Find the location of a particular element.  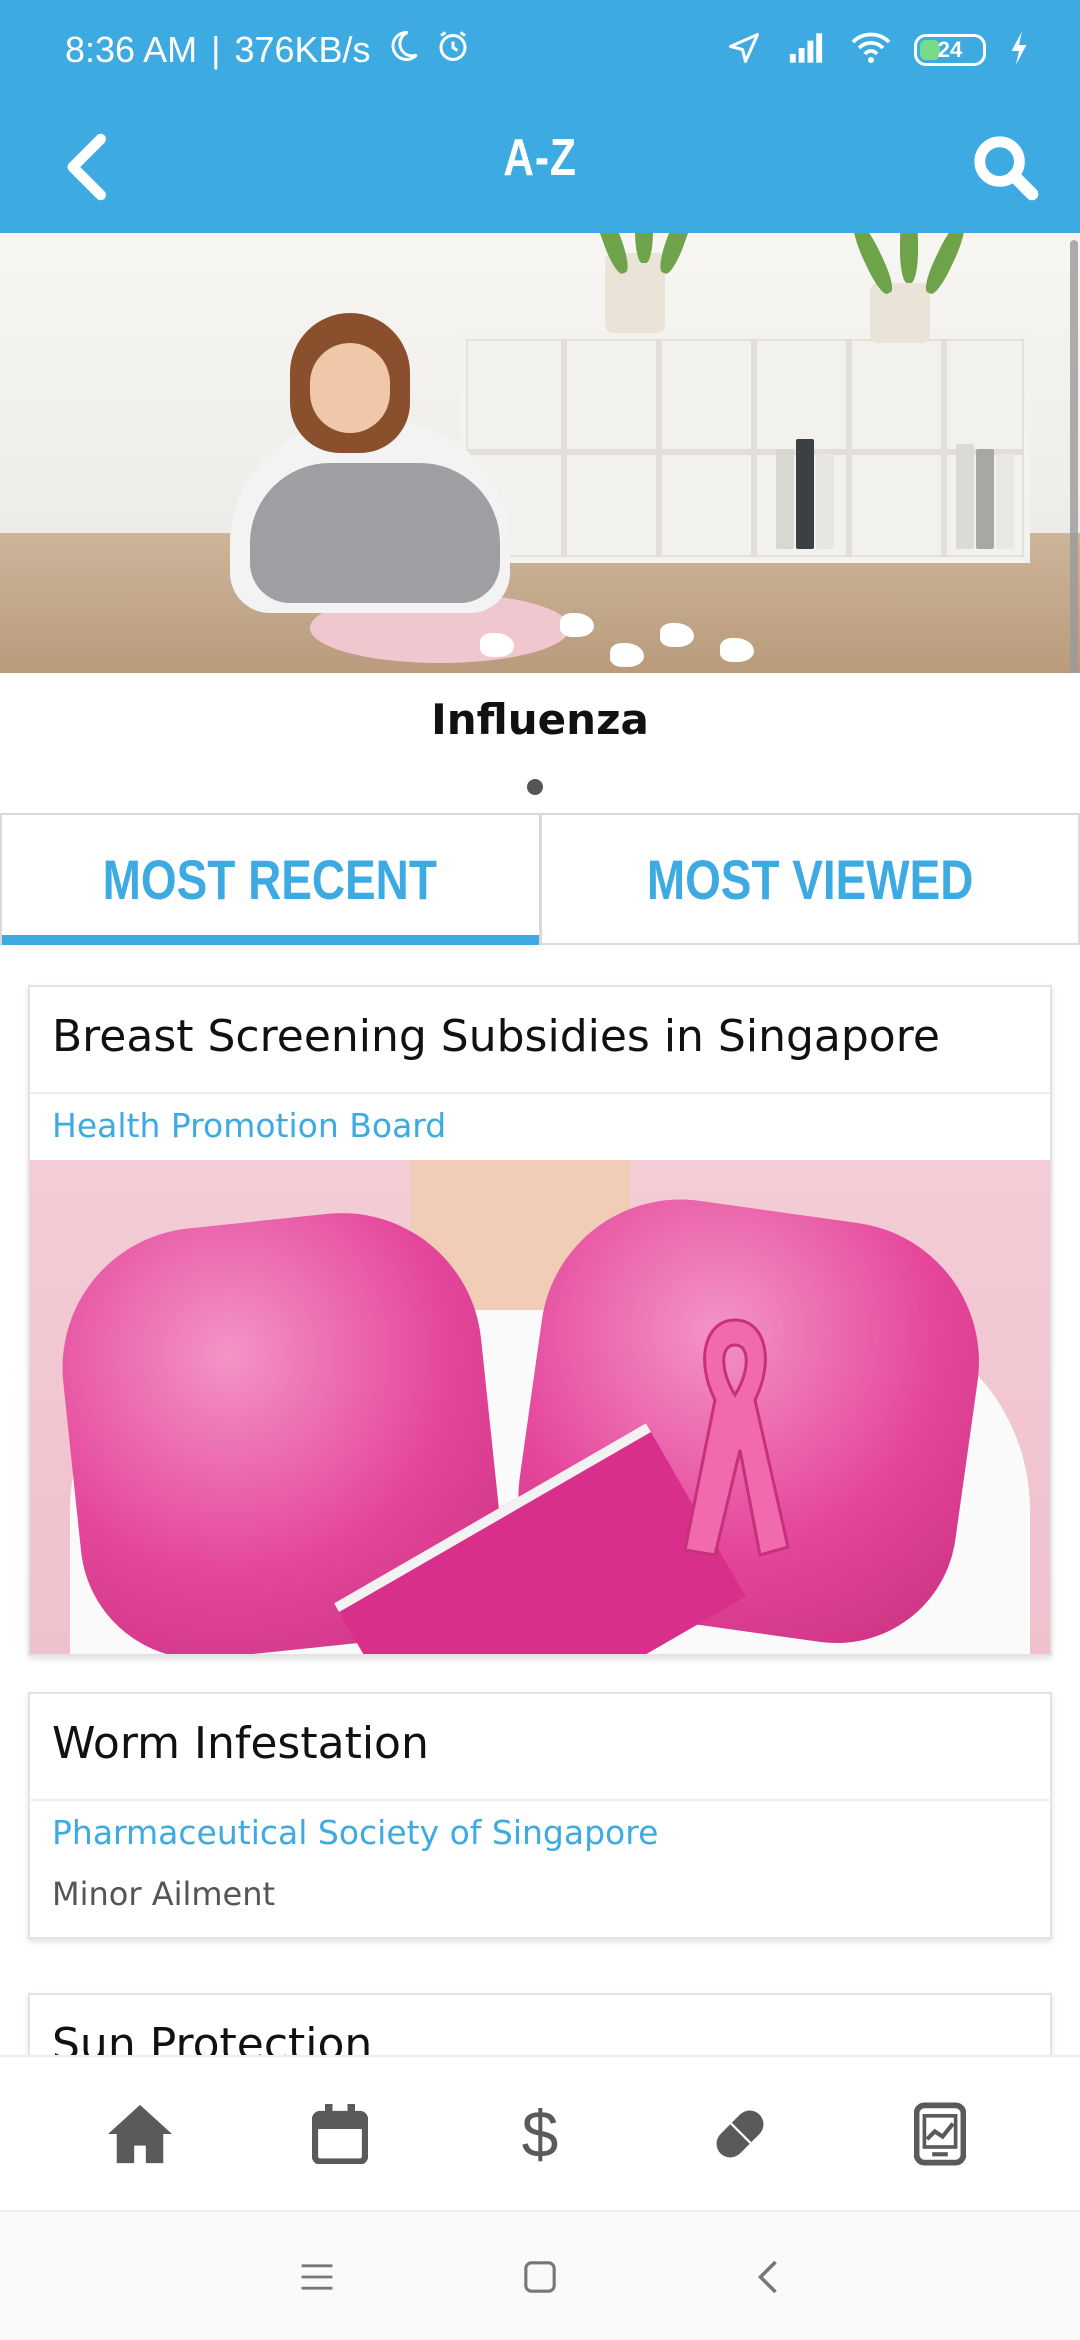

search-icon is located at coordinates (1006, 168).